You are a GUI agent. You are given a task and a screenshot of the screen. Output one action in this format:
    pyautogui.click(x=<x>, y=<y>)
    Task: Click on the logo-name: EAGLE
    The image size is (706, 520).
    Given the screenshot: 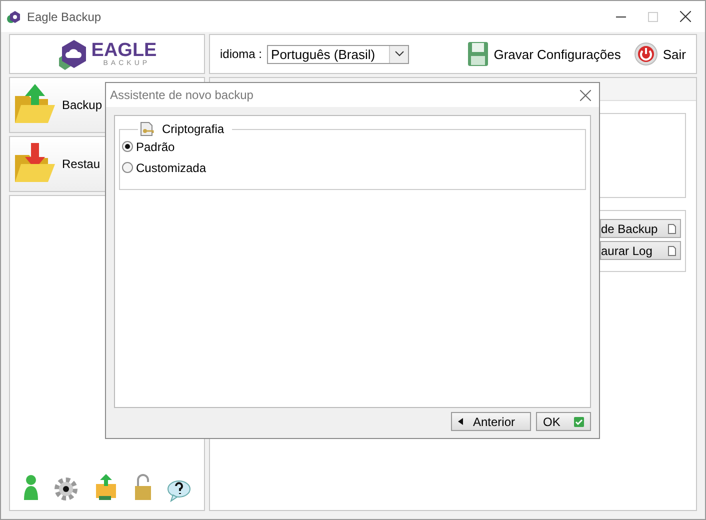 What is the action you would take?
    pyautogui.click(x=124, y=50)
    